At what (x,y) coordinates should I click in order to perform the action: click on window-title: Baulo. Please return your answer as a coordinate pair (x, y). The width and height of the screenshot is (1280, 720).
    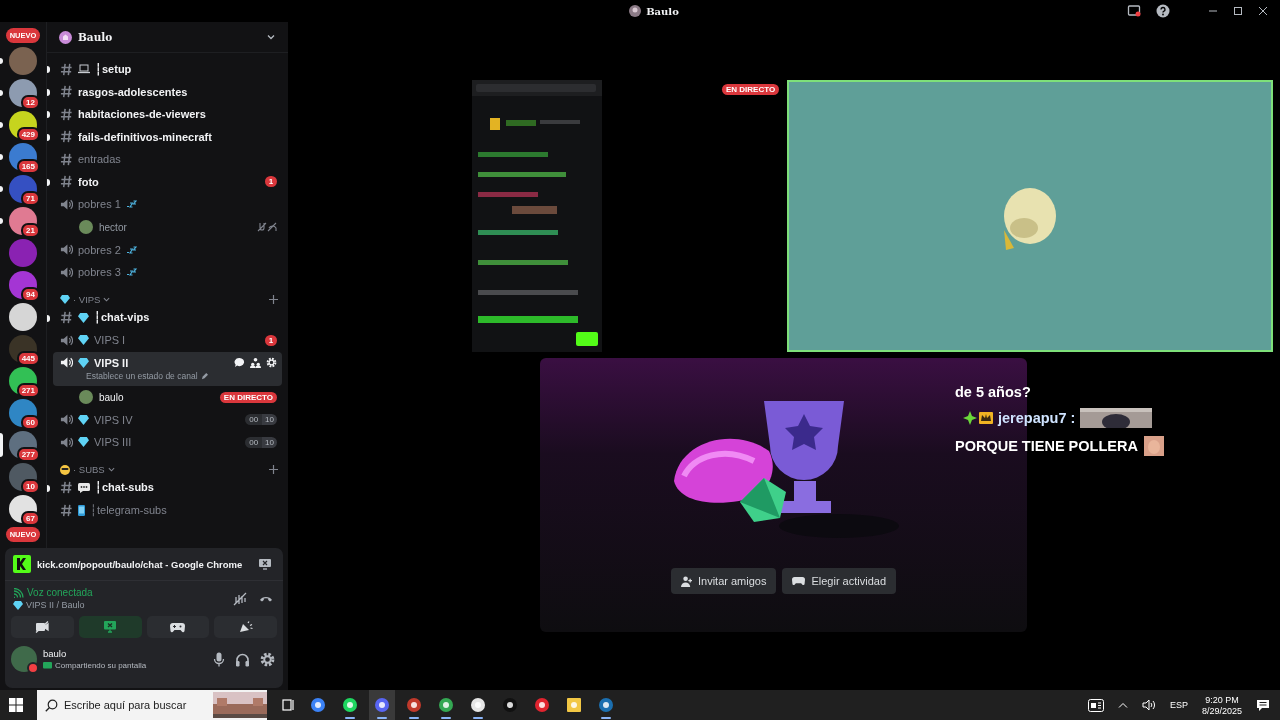
    Looking at the image, I should click on (662, 11).